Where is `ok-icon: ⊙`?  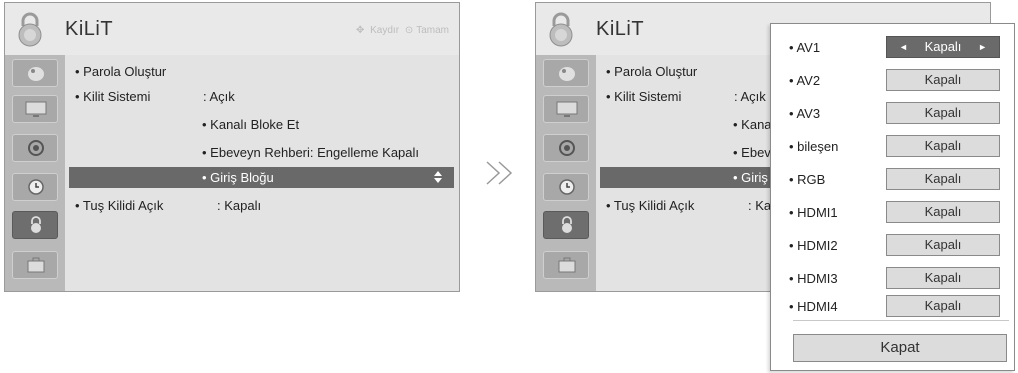
ok-icon: ⊙ is located at coordinates (409, 30).